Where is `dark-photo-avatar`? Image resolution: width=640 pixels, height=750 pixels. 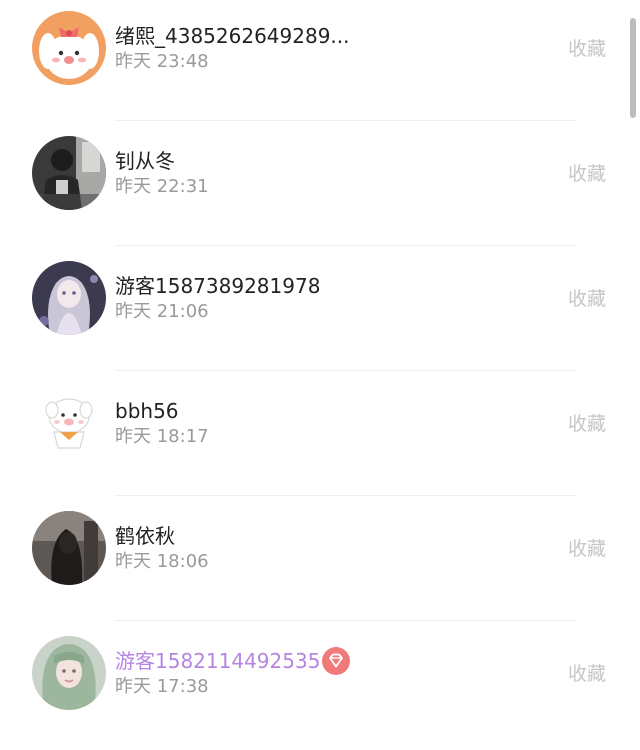 dark-photo-avatar is located at coordinates (69, 173).